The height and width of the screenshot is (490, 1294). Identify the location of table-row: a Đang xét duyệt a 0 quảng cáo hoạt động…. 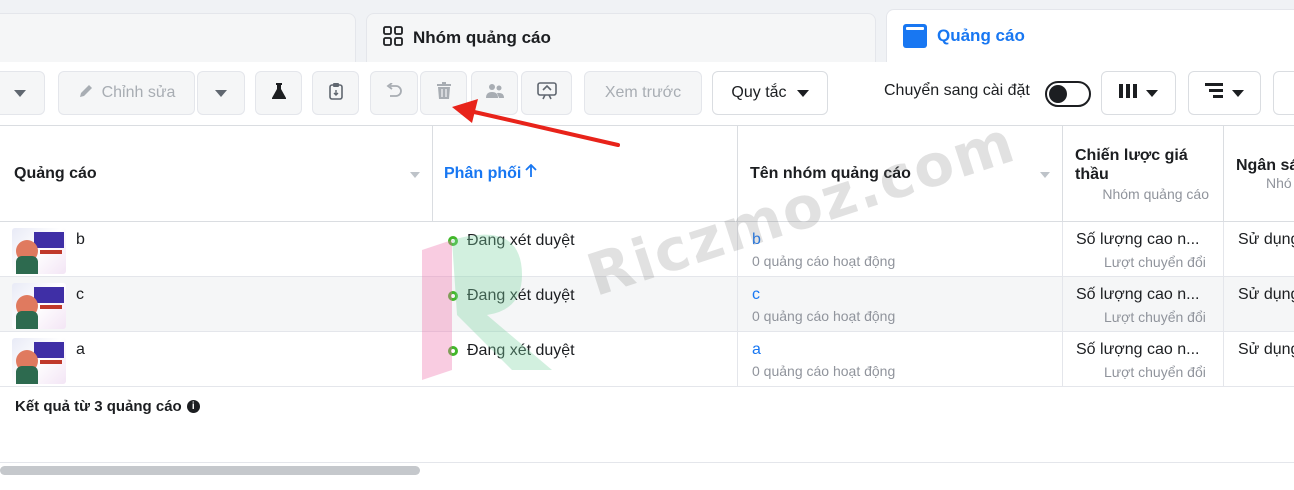
(647, 359).